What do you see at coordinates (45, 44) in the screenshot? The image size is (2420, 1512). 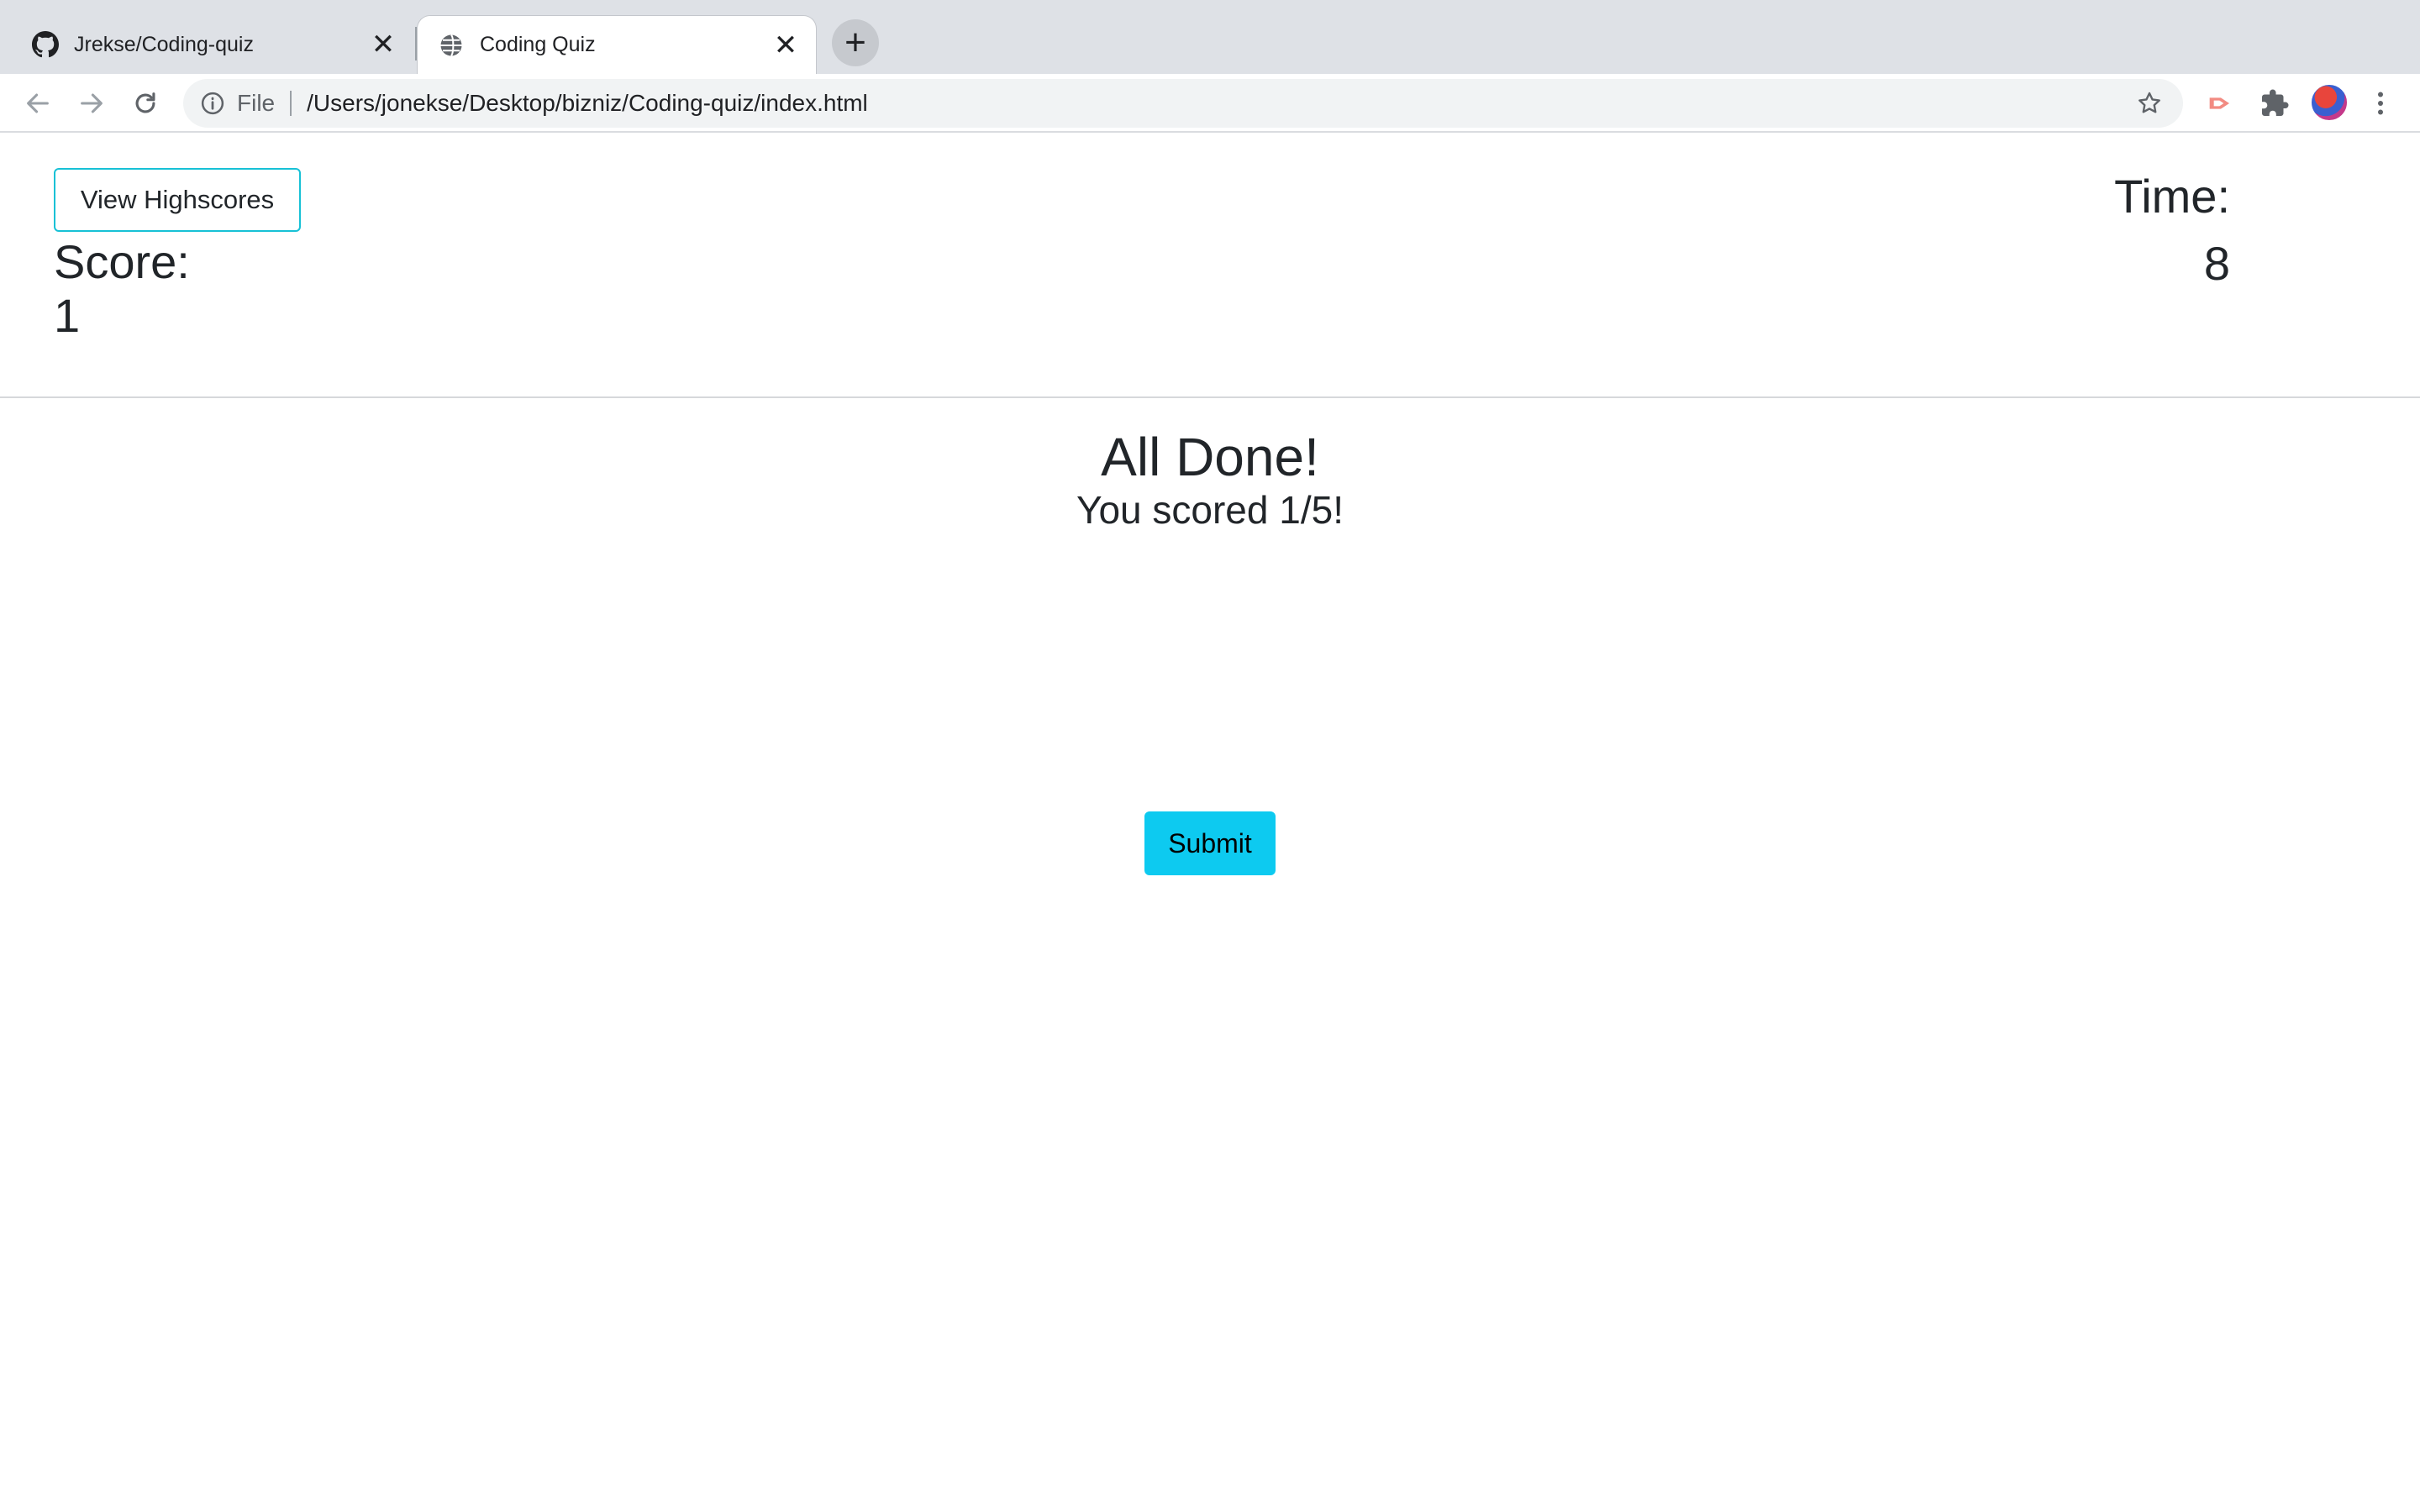 I see `github-icon` at bounding box center [45, 44].